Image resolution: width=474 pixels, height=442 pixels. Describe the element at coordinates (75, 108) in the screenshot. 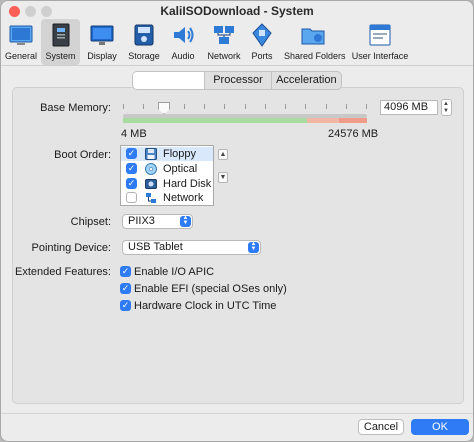

I see `base-memory-label: Base Memory:` at that location.